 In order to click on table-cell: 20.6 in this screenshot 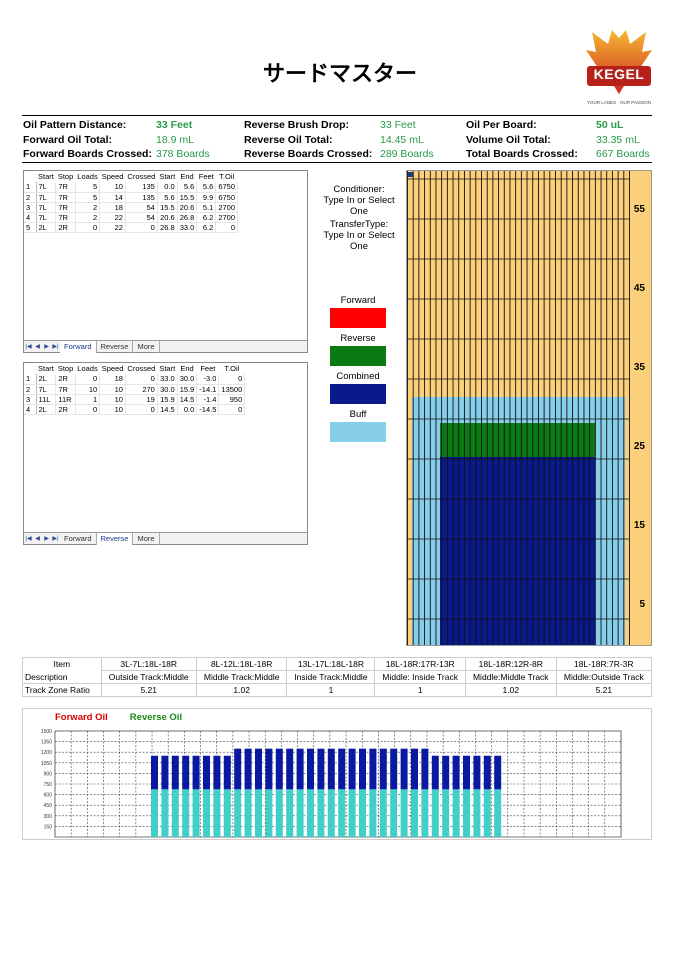, I will do `click(187, 207)`.